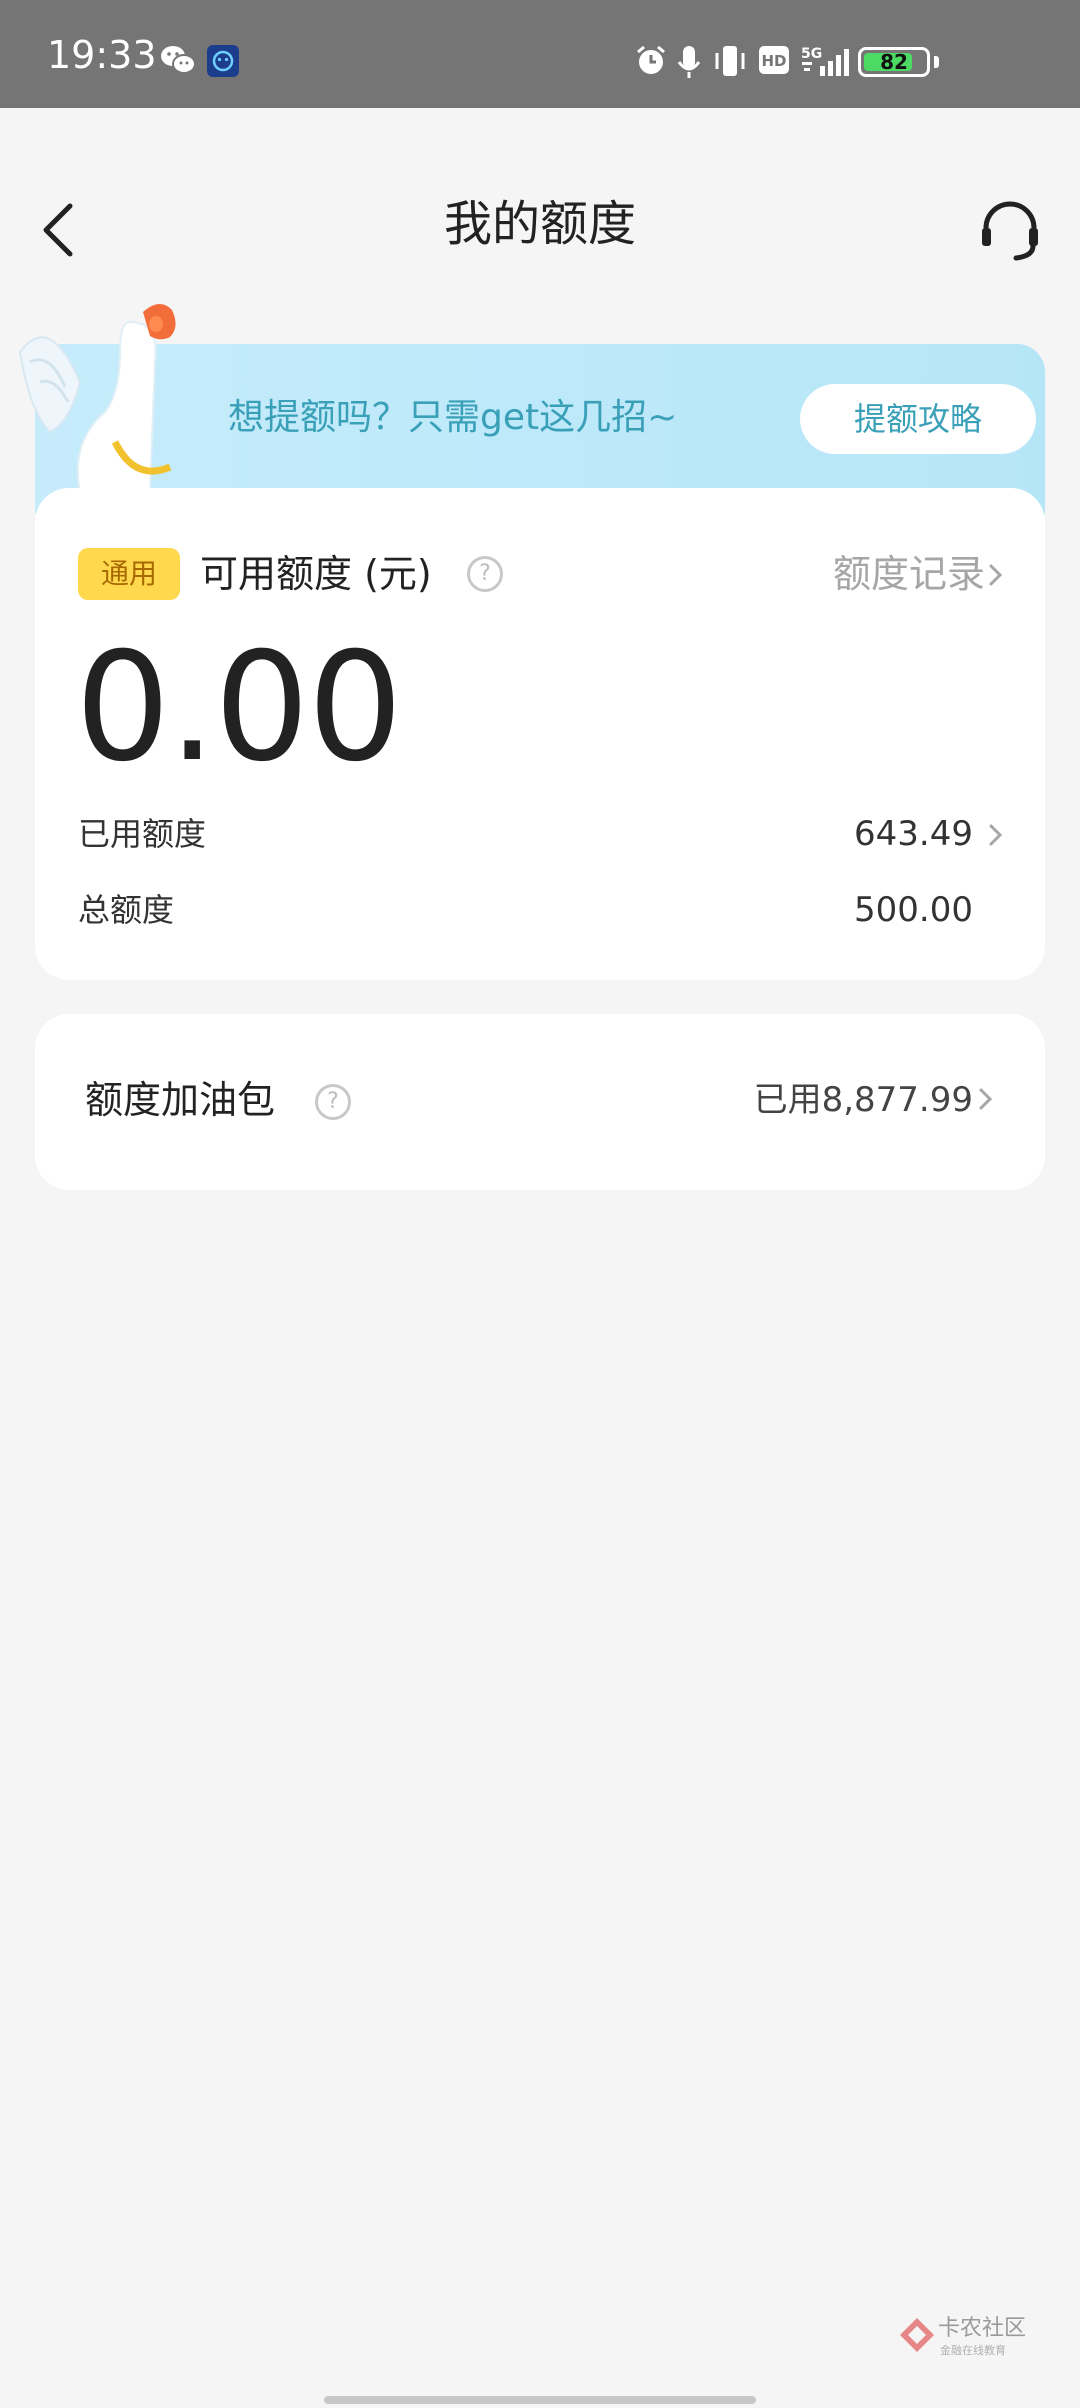 The height and width of the screenshot is (2408, 1080). I want to click on total-limit-label: 总额度, so click(126, 910).